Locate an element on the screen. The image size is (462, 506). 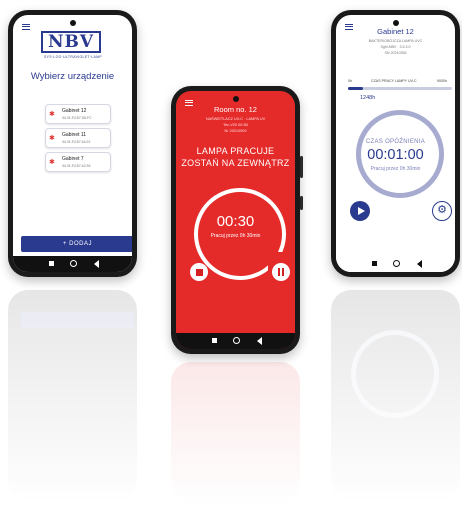
delay-timer: 00:01:00 is located at coordinates (395, 155).